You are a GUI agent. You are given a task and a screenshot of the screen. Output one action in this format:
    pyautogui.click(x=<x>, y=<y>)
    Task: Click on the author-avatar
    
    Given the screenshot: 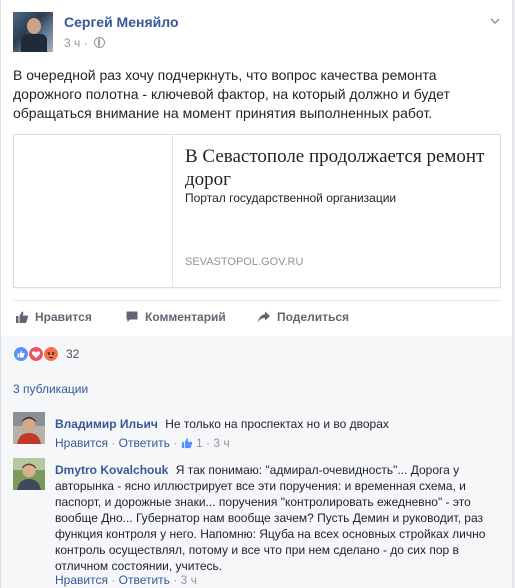 What is the action you would take?
    pyautogui.click(x=33, y=32)
    